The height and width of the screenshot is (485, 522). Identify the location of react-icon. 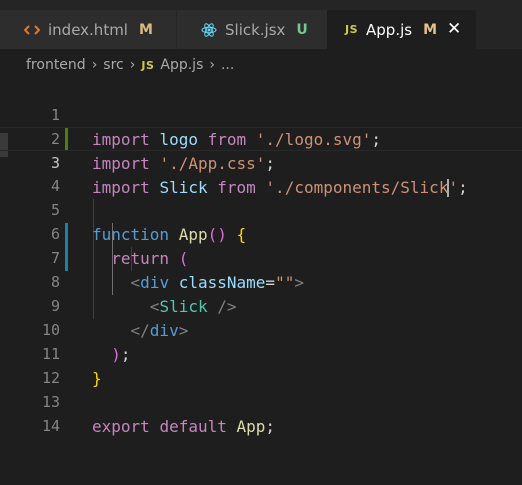
(209, 30).